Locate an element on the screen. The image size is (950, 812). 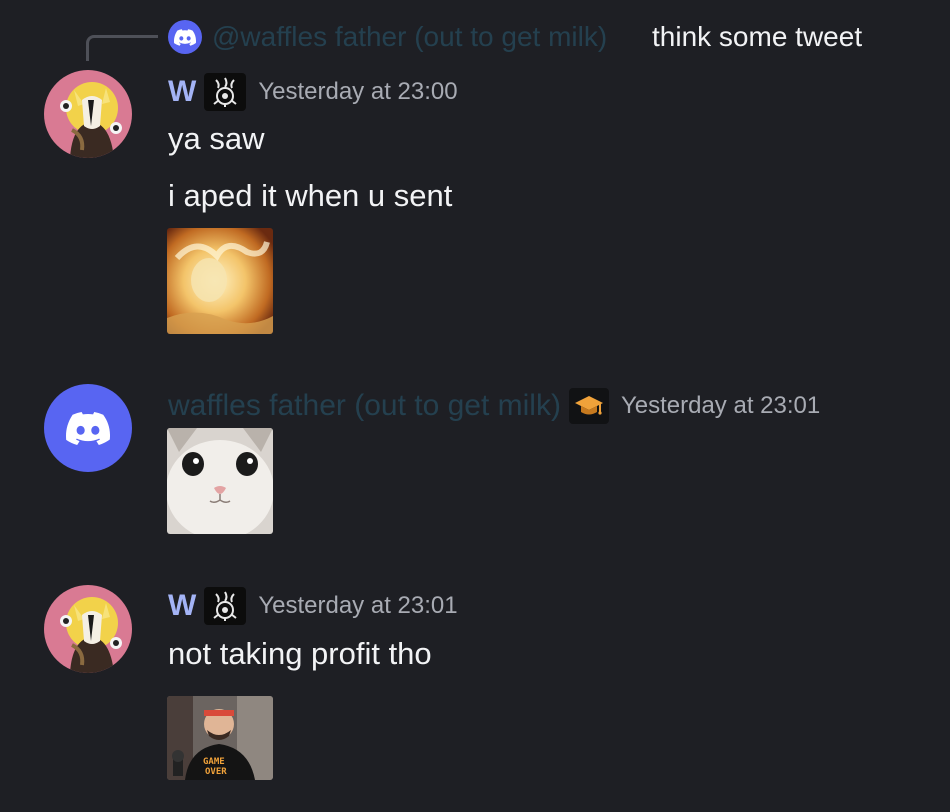
reply-preview-text: think some tweet is located at coordinates (757, 37).